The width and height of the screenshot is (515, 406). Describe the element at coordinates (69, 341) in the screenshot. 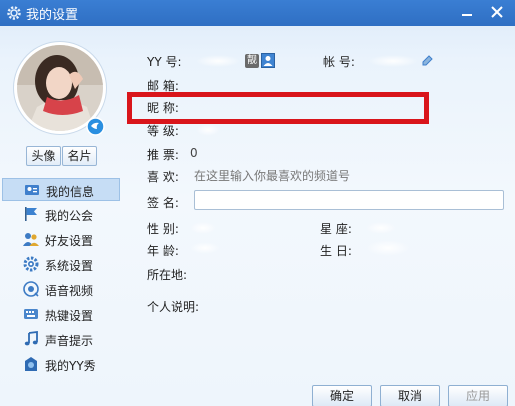

I see `sidebar-item-label: 声音提示` at that location.